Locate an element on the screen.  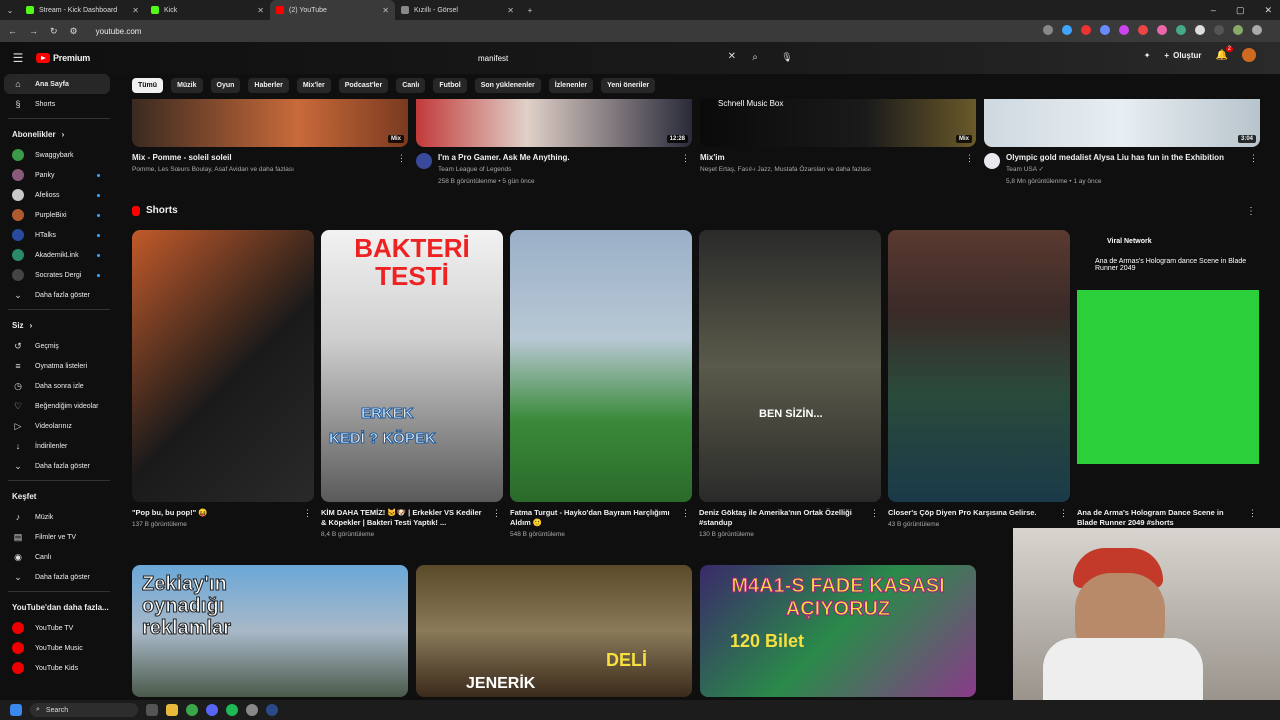
bookmark-star-icon is located at coordinates (1067, 30).